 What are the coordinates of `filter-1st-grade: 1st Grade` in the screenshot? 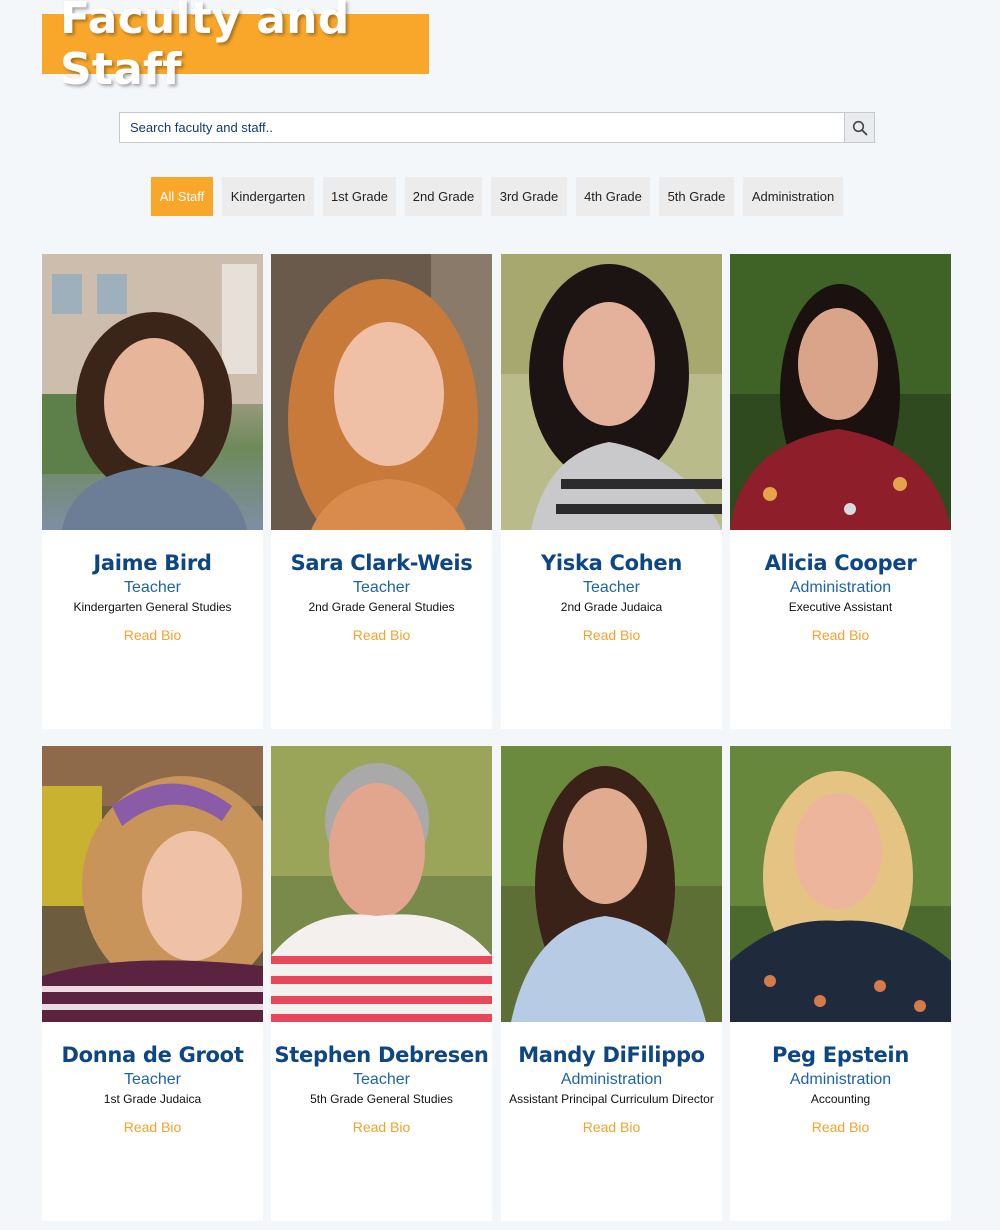 It's located at (359, 196).